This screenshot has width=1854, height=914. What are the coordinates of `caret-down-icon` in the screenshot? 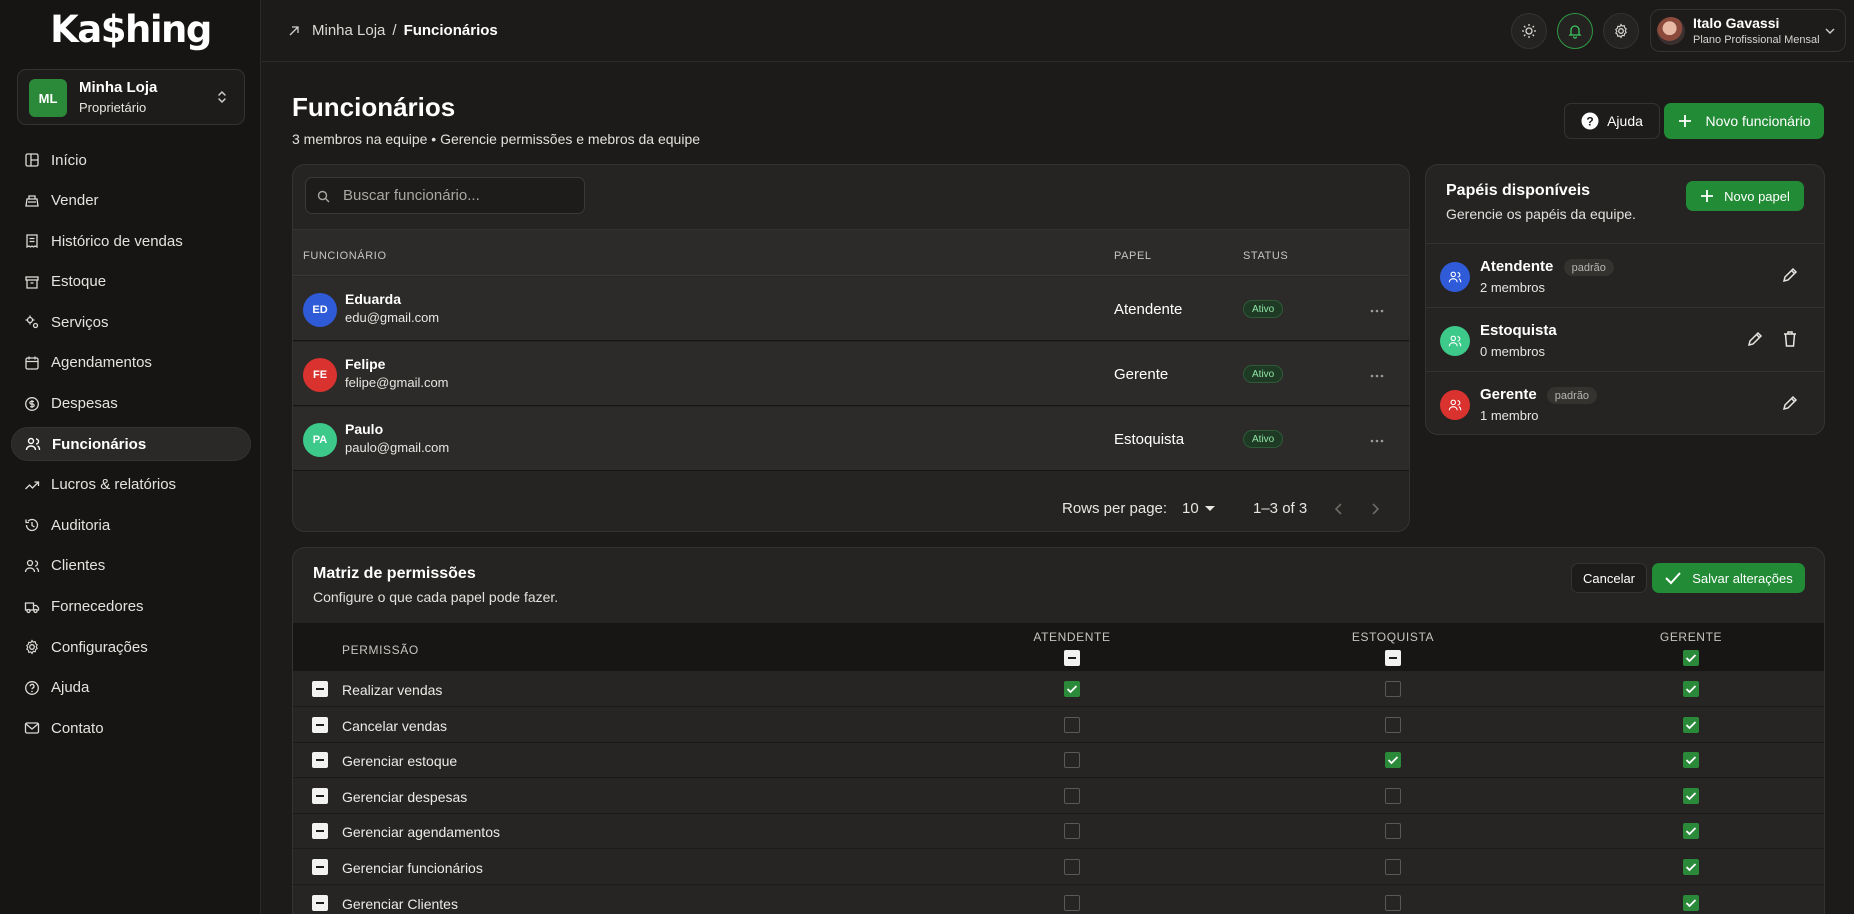 It's located at (1209, 508).